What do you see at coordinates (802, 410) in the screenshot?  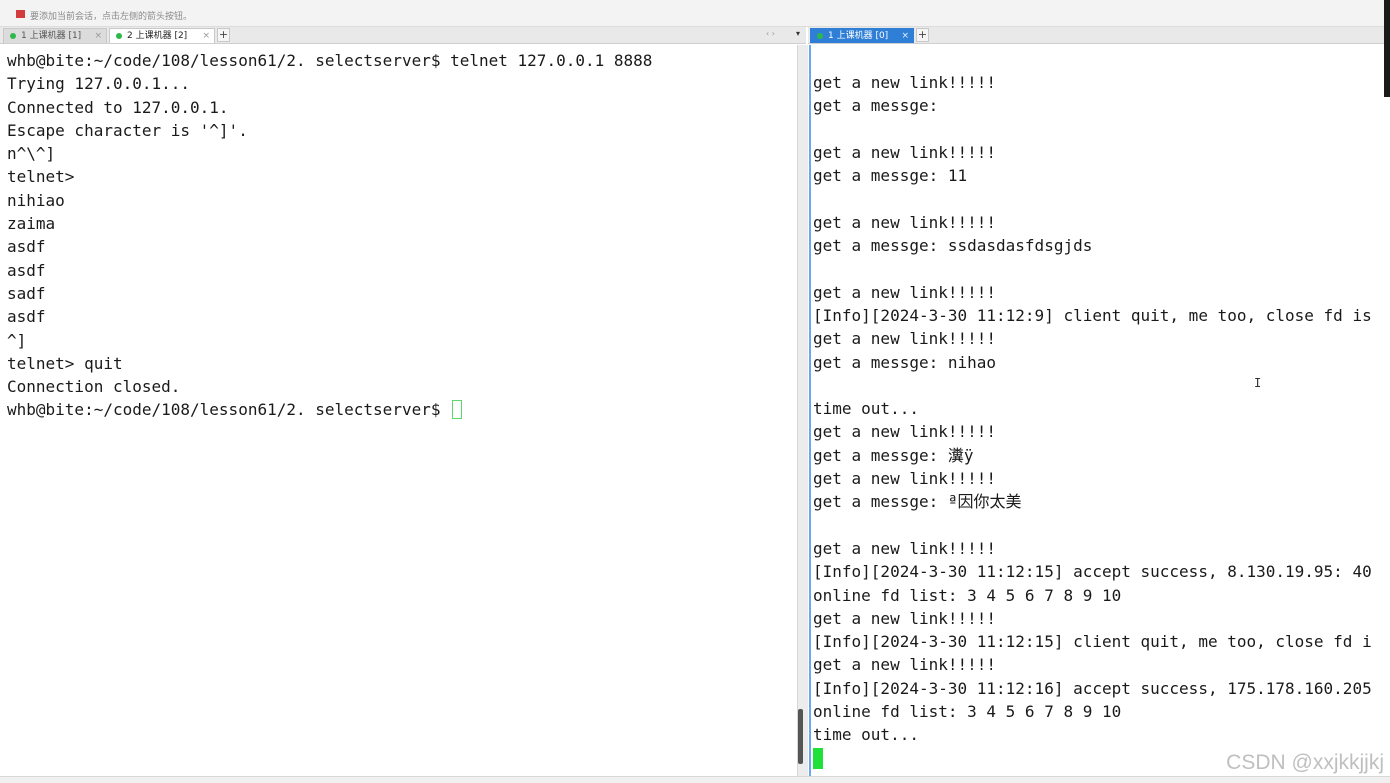 I see `pane-splitter` at bounding box center [802, 410].